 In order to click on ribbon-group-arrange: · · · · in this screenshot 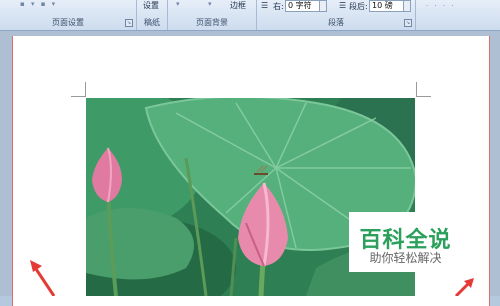, I will do `click(458, 15)`.